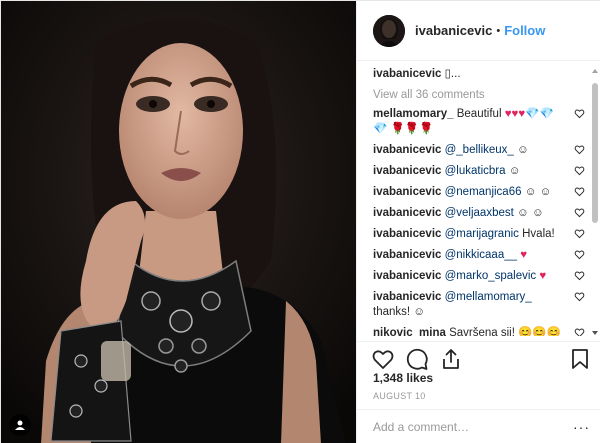 The width and height of the screenshot is (600, 443). What do you see at coordinates (478, 356) in the screenshot?
I see `action-bar` at bounding box center [478, 356].